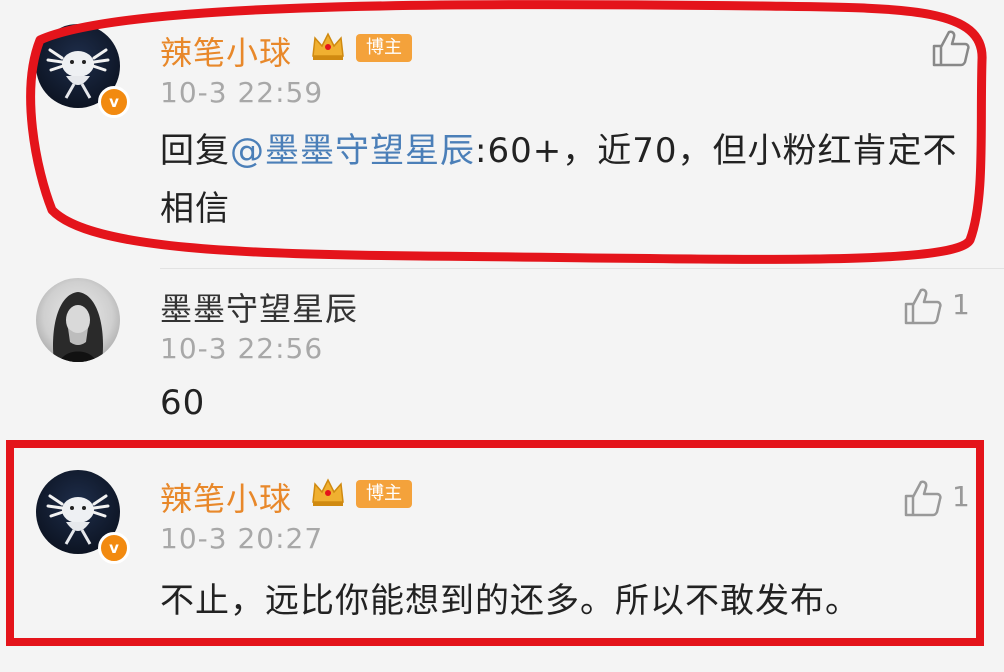  What do you see at coordinates (352, 151) in the screenshot?
I see `mention-link: @墨墨守望星辰` at bounding box center [352, 151].